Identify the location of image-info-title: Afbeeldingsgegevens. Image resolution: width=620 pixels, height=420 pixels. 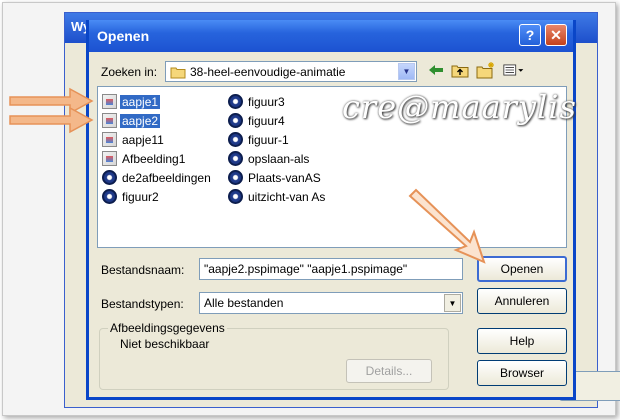
(167, 328).